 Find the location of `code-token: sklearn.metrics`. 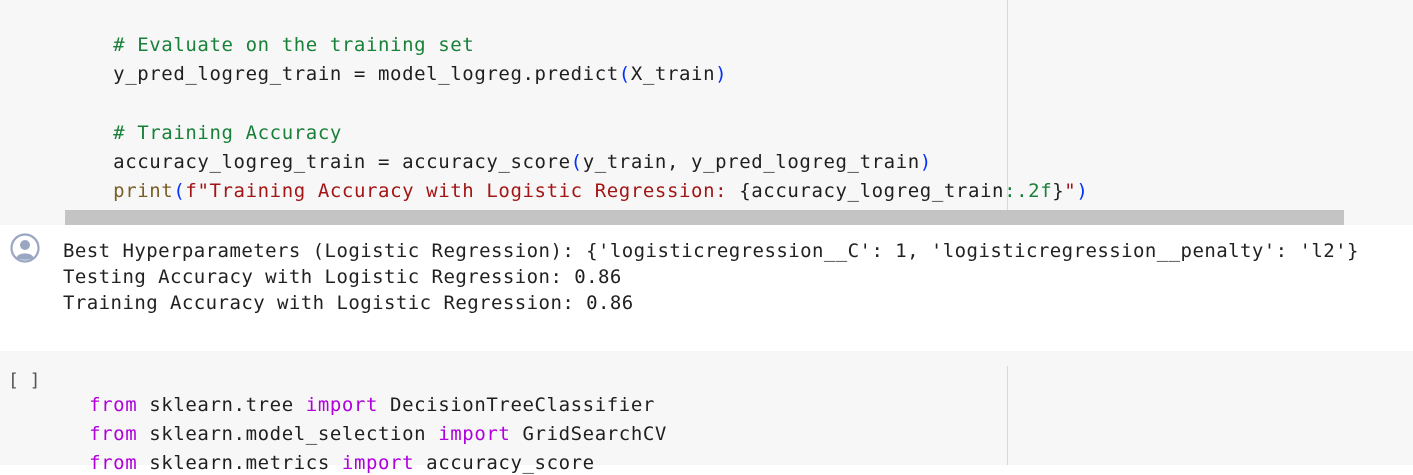

code-token: sklearn.metrics is located at coordinates (239, 463).